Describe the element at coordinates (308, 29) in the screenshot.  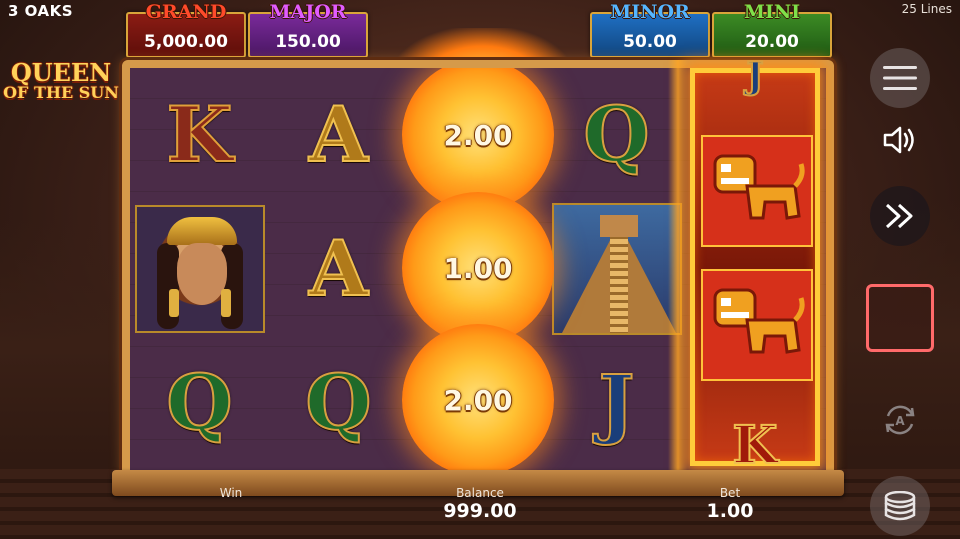
I see `jackpot-major: MAJOR 150.00` at that location.